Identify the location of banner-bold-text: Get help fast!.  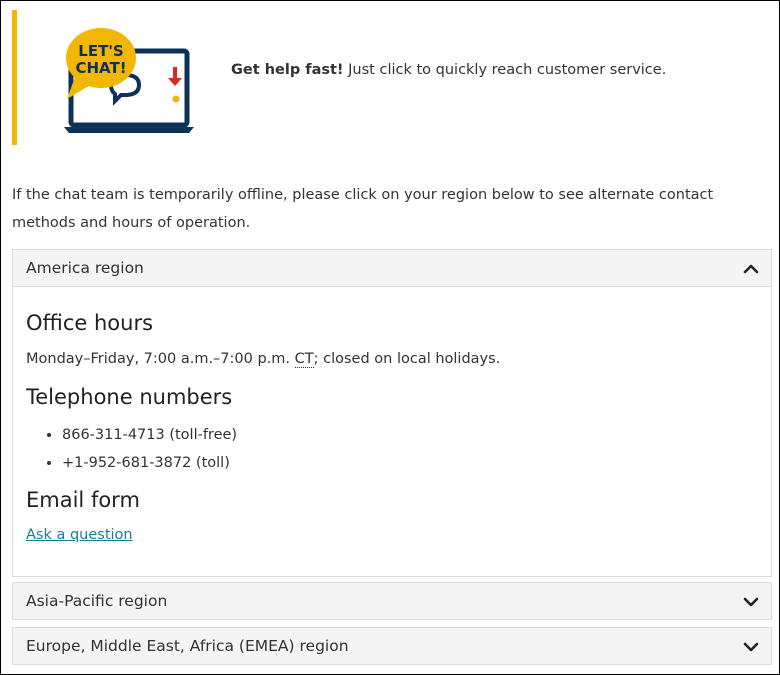
(287, 70).